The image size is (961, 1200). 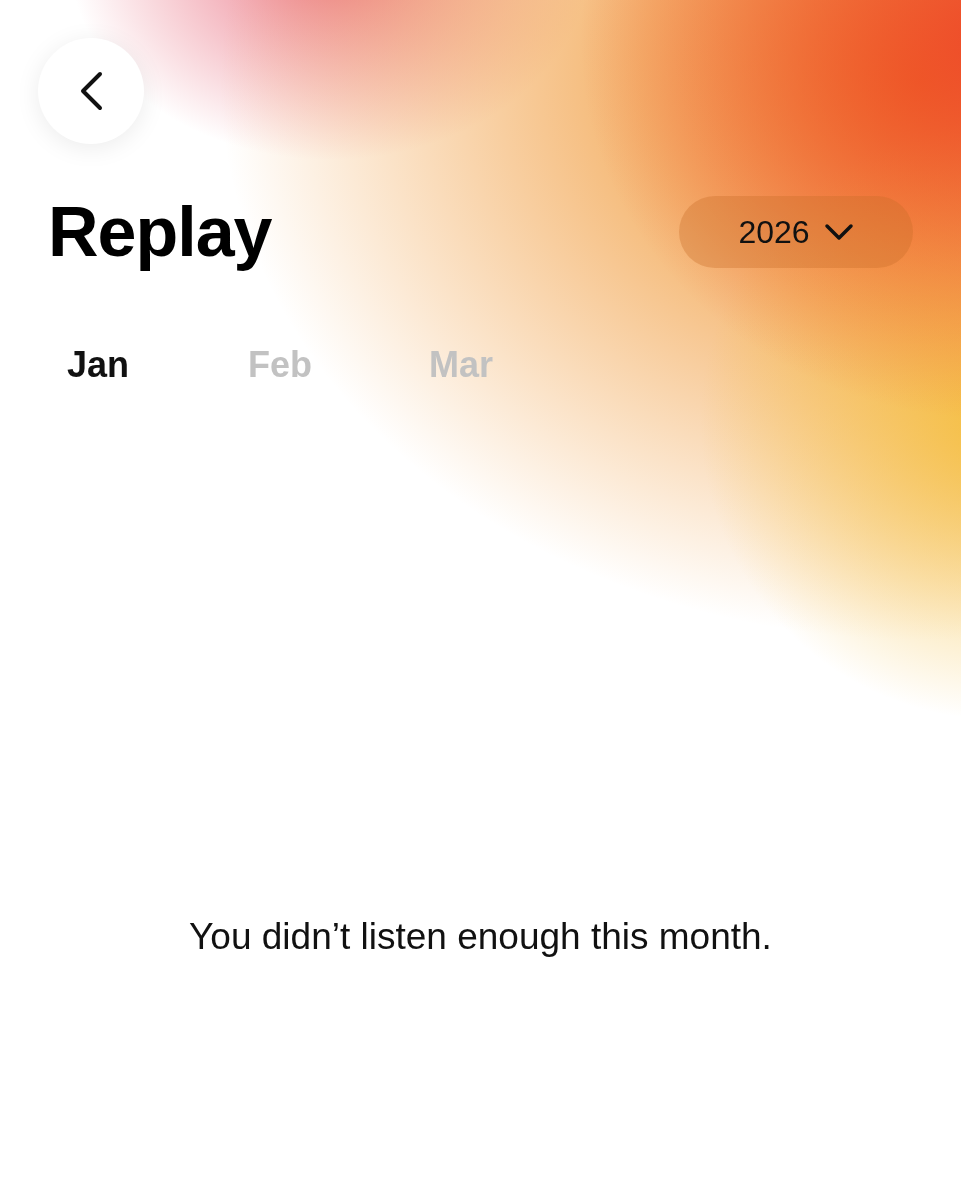 What do you see at coordinates (160, 232) in the screenshot?
I see `page-title: Replay` at bounding box center [160, 232].